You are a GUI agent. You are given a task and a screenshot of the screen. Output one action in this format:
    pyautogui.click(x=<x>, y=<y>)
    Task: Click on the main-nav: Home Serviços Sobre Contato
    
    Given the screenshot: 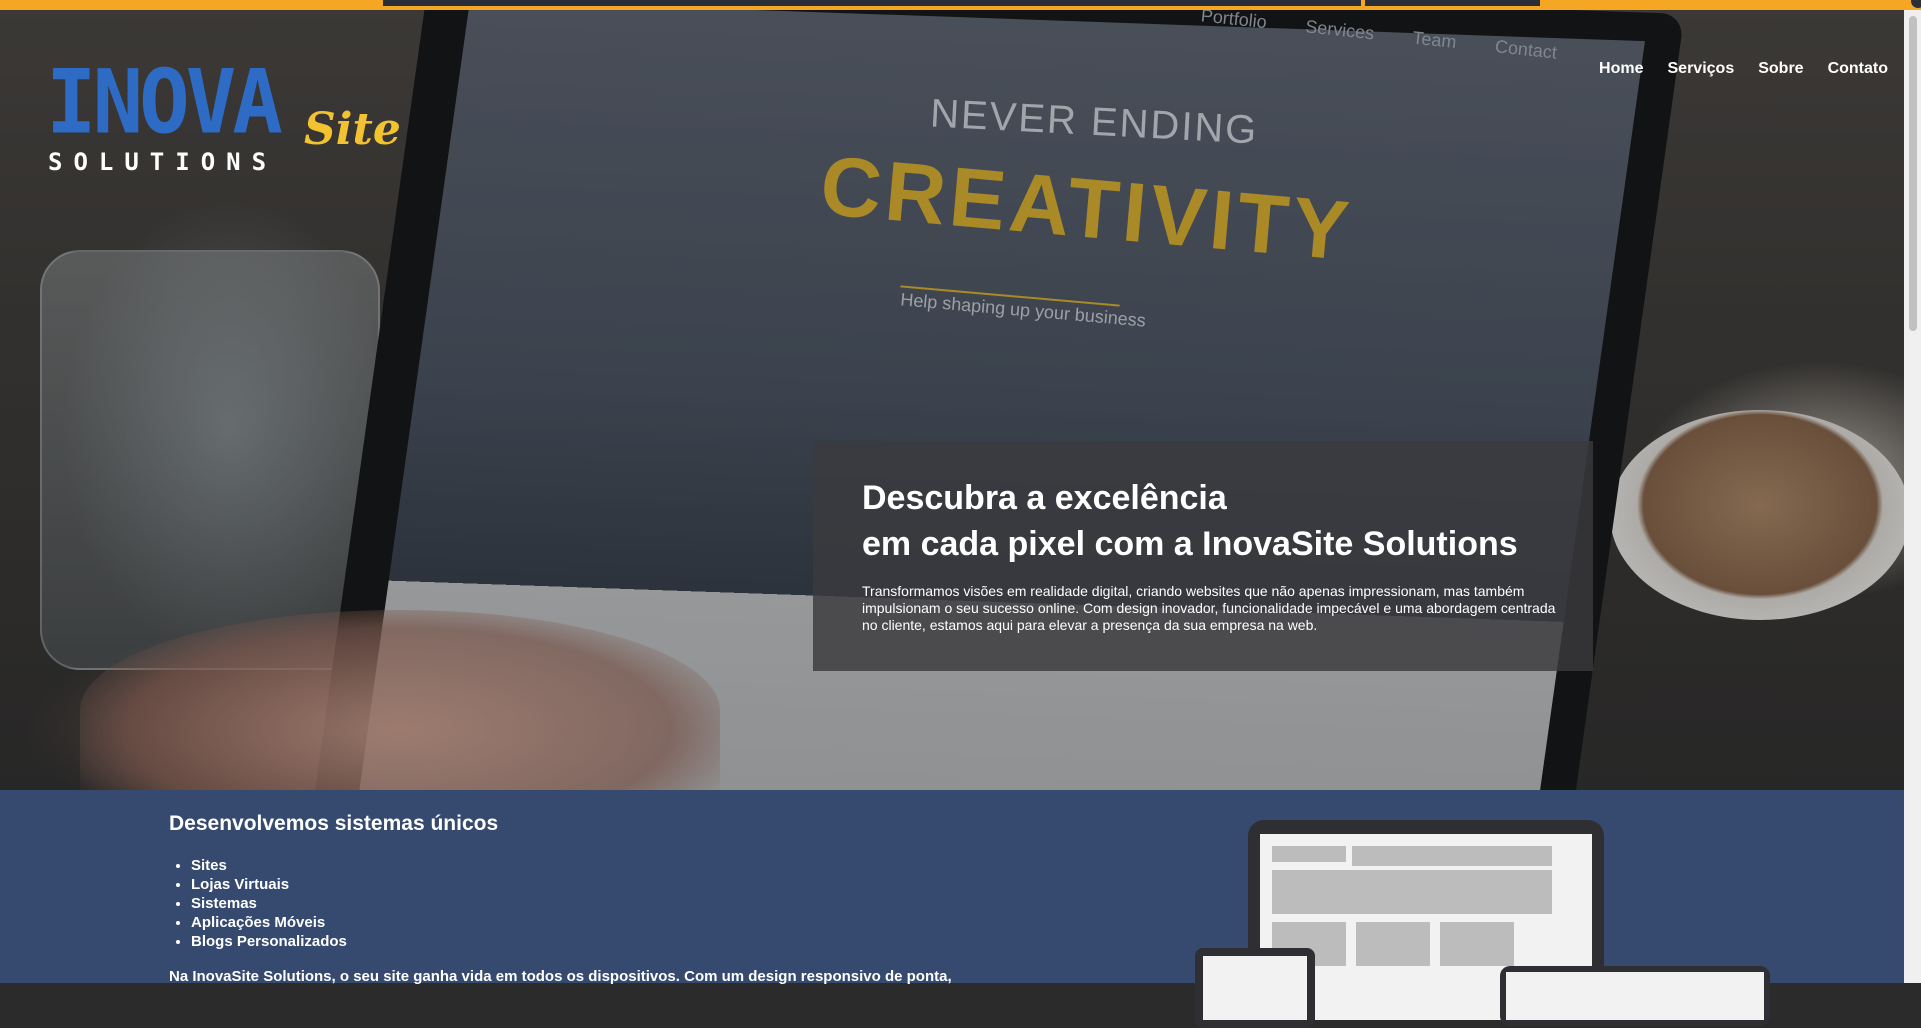 What is the action you would take?
    pyautogui.click(x=1743, y=69)
    